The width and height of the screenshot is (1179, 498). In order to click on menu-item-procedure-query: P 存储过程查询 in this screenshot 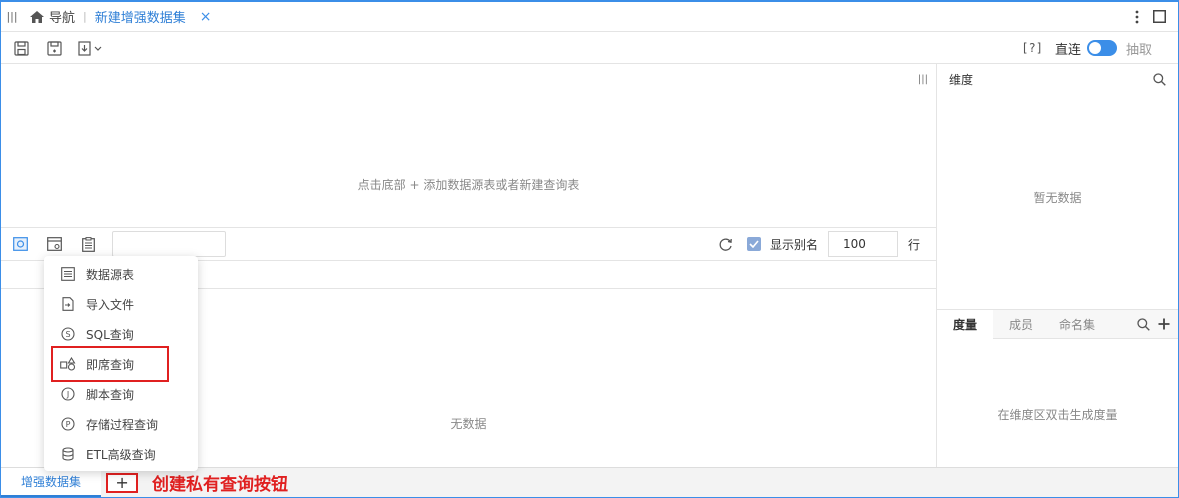, I will do `click(121, 424)`.